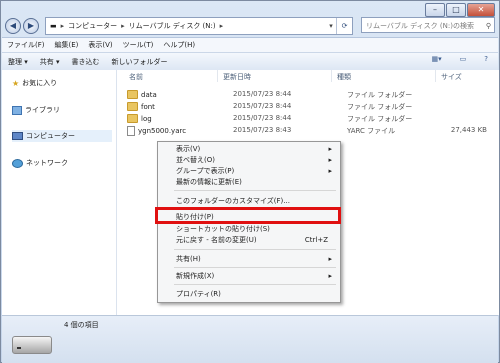 The width and height of the screenshot is (500, 363). I want to click on menu-item-paste-shortcut: ショートカットの貼り付け(S), so click(256, 229).